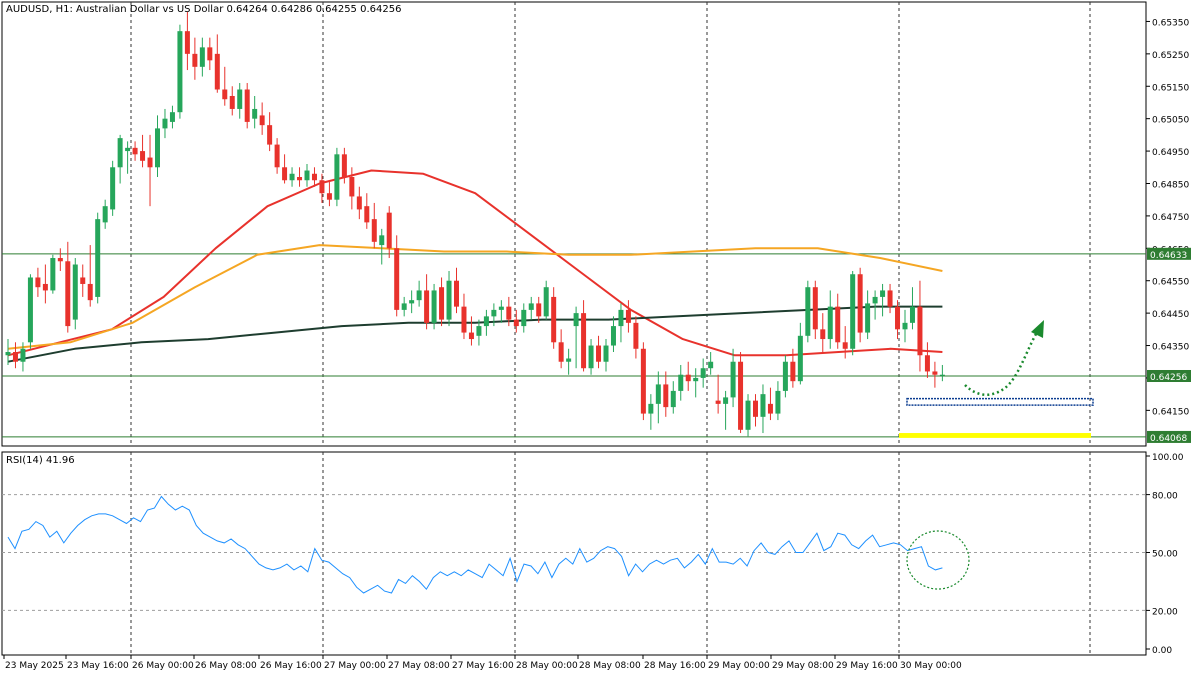  Describe the element at coordinates (1037, 329) in the screenshot. I see `forecast-arrowhead` at that location.